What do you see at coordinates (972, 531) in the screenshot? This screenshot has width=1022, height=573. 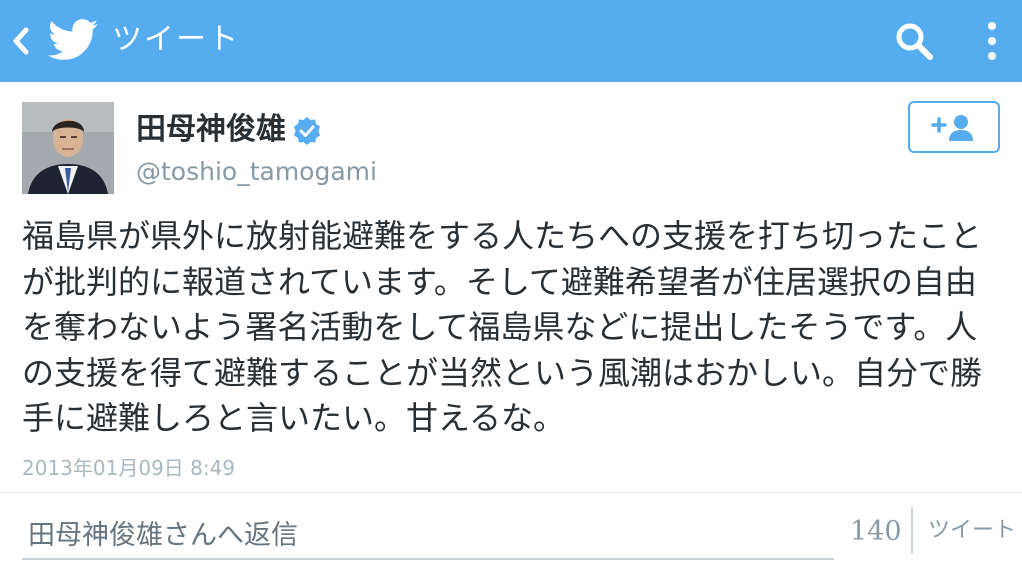 I see `reply-tweet-button: ツイート` at bounding box center [972, 531].